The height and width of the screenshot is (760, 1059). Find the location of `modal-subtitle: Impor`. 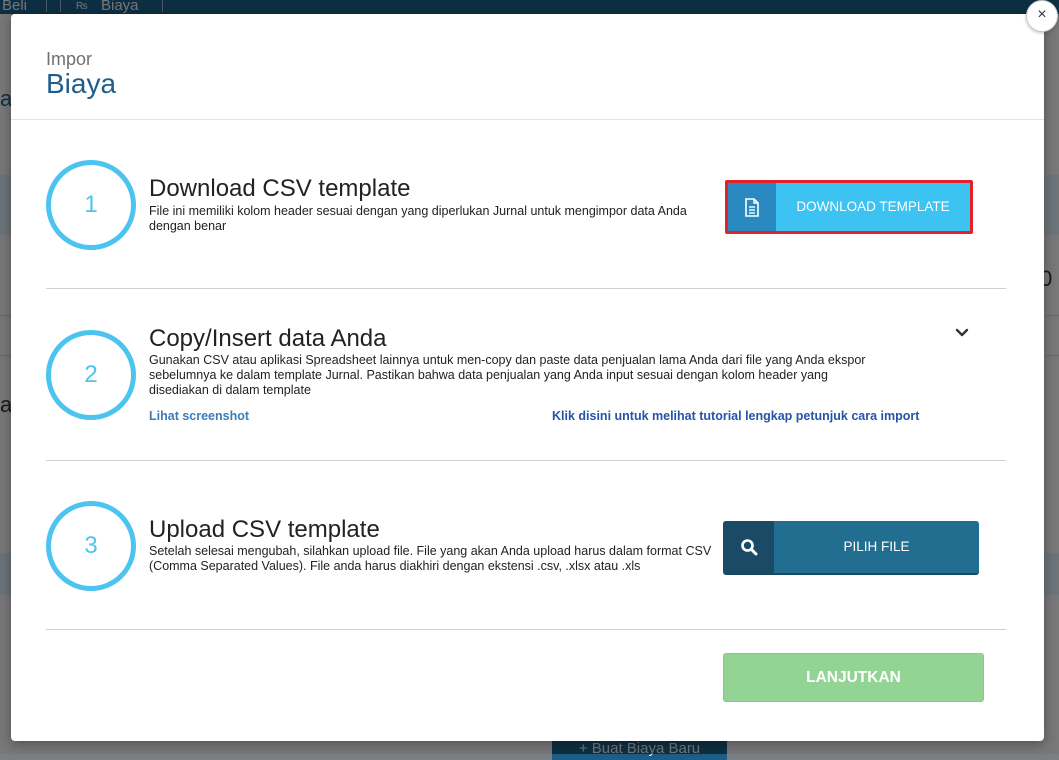

modal-subtitle: Impor is located at coordinates (69, 59).